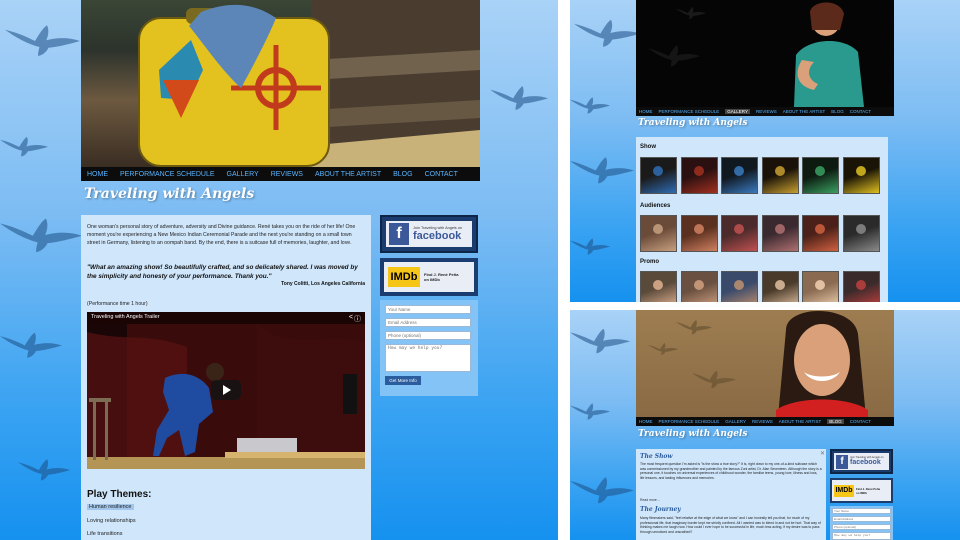  Describe the element at coordinates (861, 523) in the screenshot. I see `contact-form` at that location.